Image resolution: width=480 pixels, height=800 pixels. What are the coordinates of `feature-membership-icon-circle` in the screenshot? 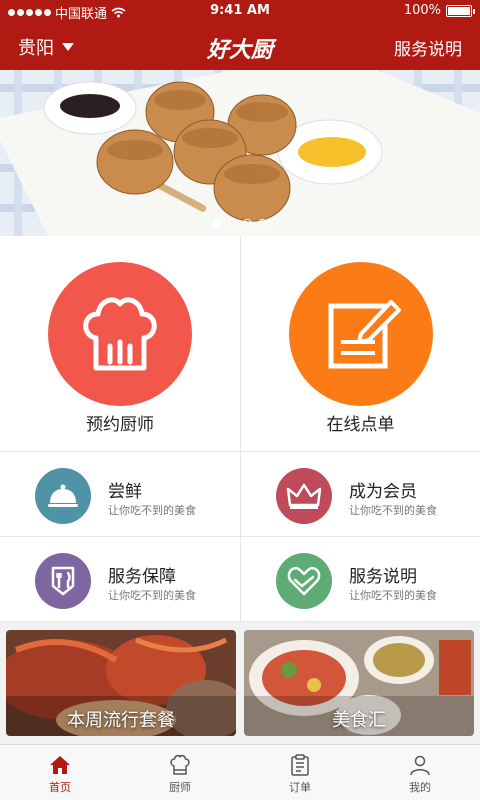 It's located at (304, 496).